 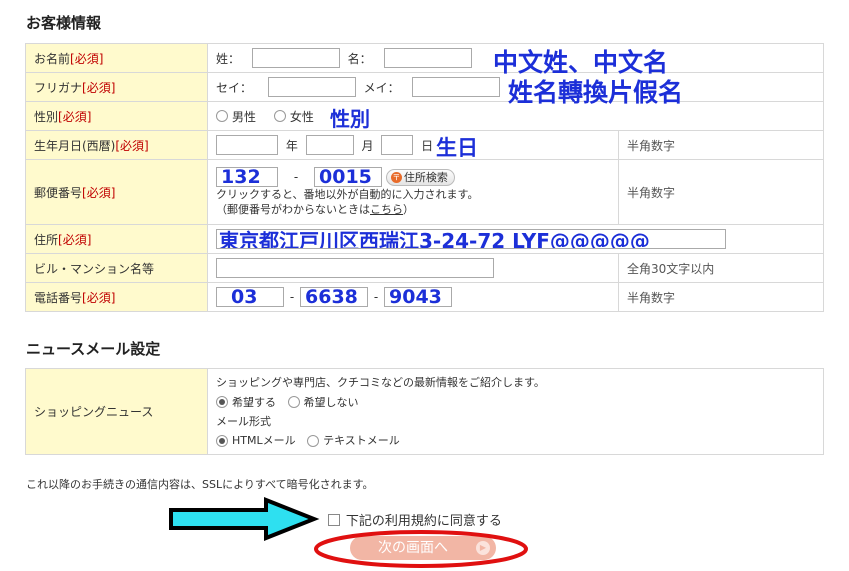 I want to click on phone-label: 電話番号[必須], so click(x=116, y=297).